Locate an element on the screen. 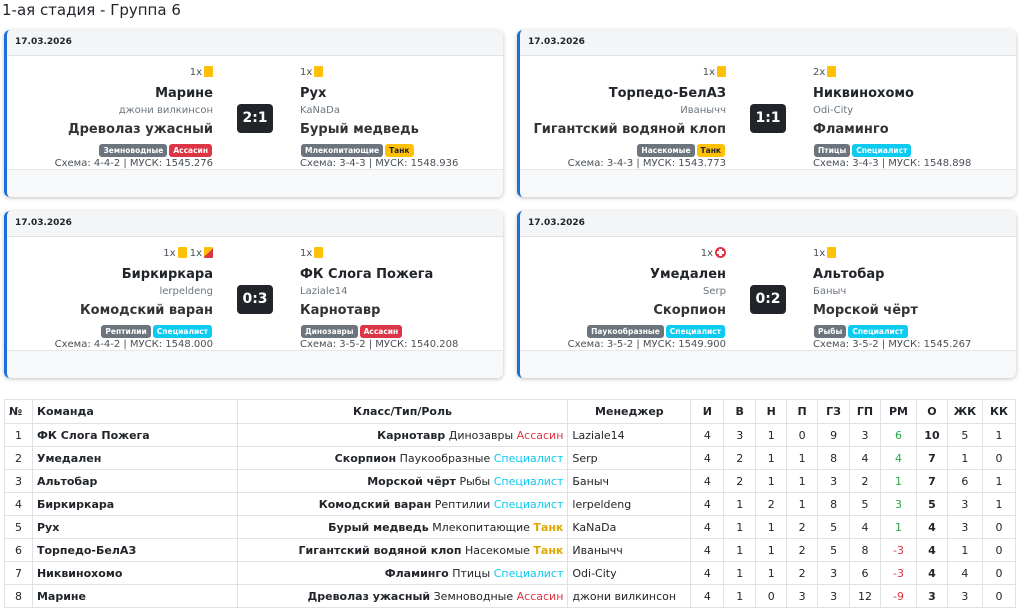 The width and height of the screenshot is (1022, 610). row-l: 3 is located at coordinates (802, 596).